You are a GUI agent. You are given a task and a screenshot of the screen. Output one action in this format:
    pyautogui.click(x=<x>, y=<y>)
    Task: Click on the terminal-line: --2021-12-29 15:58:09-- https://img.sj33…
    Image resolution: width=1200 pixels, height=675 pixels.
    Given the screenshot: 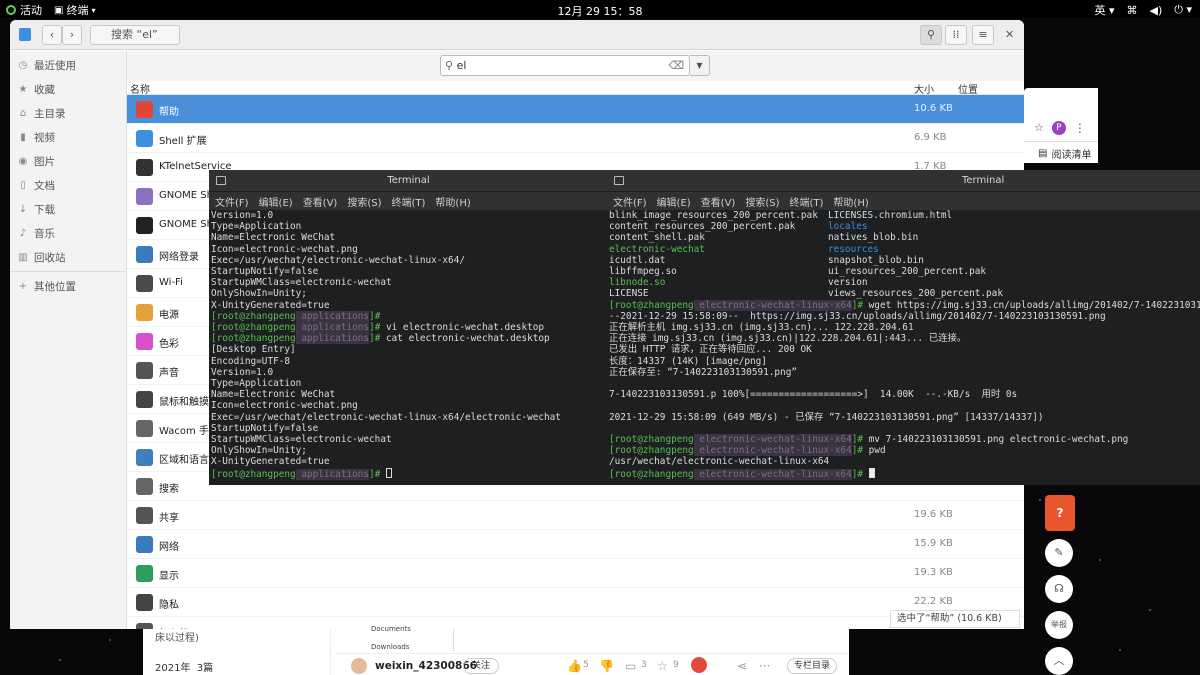 What is the action you would take?
    pyautogui.click(x=857, y=316)
    